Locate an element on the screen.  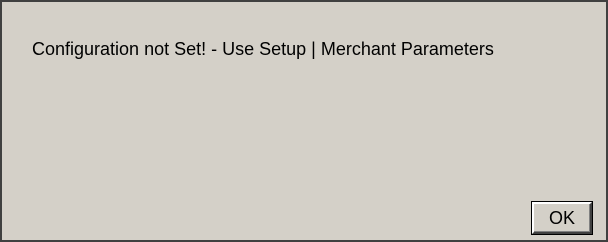
ok-button: OK is located at coordinates (562, 218).